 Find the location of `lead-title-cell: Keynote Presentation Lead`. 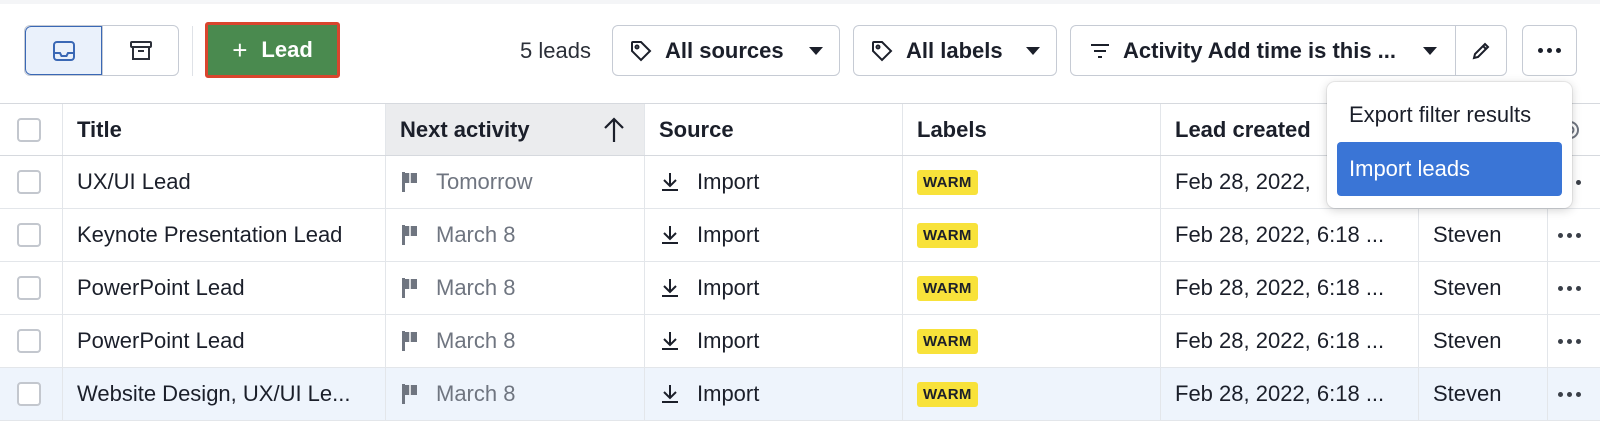

lead-title-cell: Keynote Presentation Lead is located at coordinates (224, 235).